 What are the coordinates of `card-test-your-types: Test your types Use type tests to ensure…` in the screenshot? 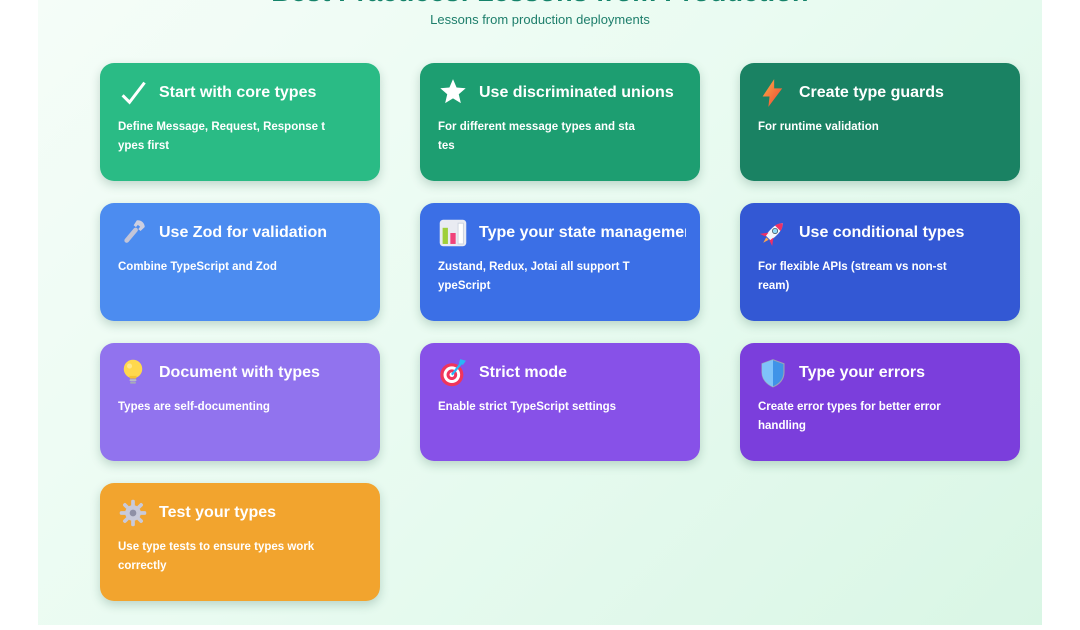 It's located at (240, 542).